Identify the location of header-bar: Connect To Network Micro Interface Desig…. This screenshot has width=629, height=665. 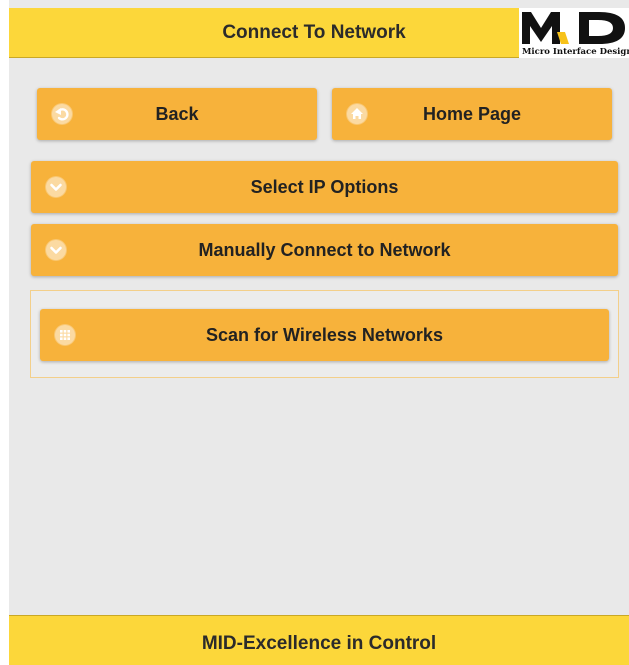
(319, 33).